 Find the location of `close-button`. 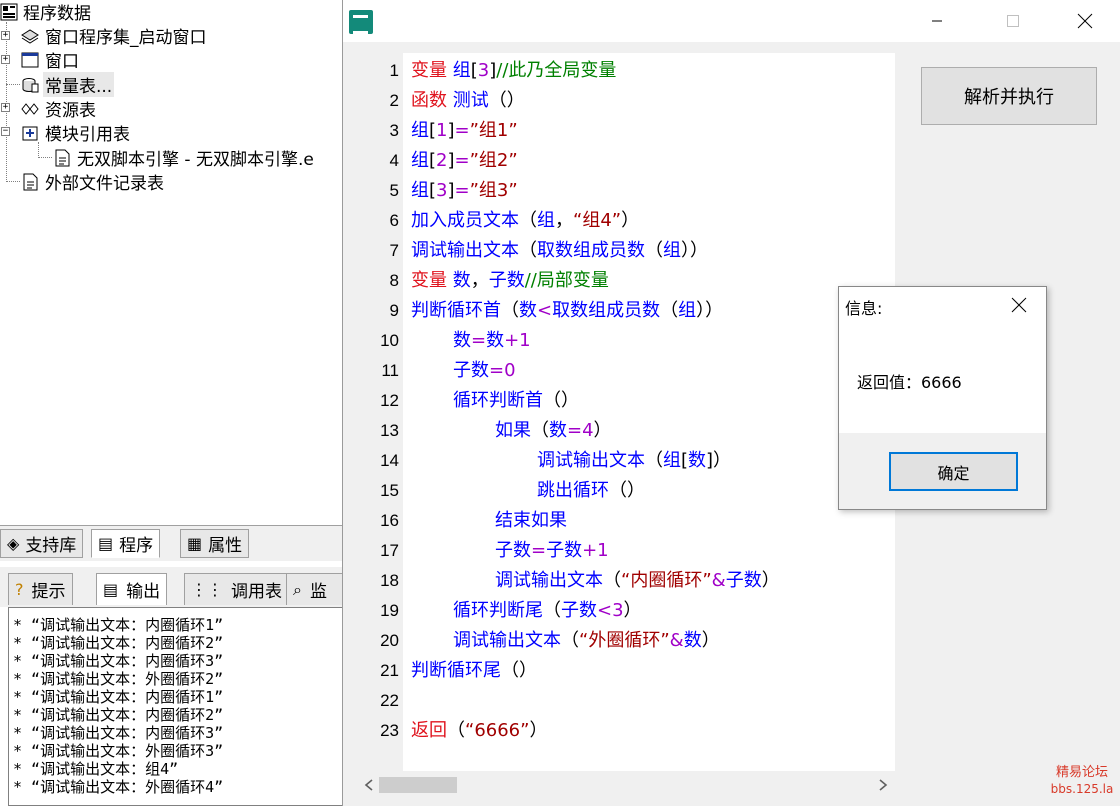

close-button is located at coordinates (1085, 21).